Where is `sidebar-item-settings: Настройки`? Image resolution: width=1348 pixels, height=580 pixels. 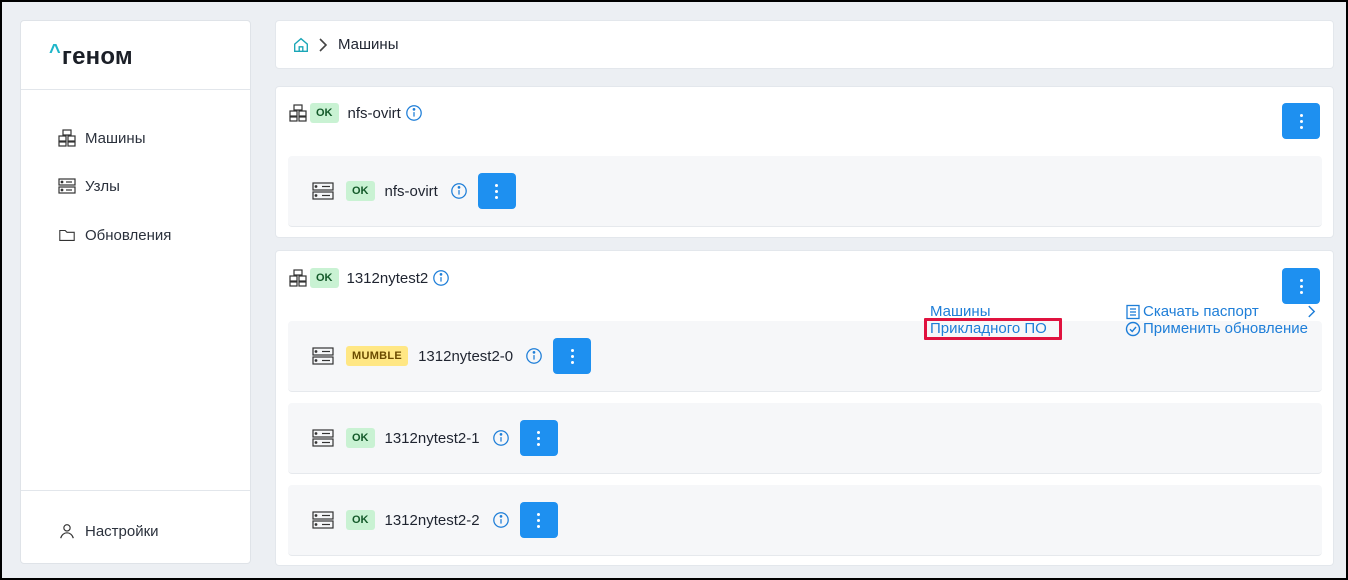 sidebar-item-settings: Настройки is located at coordinates (108, 531).